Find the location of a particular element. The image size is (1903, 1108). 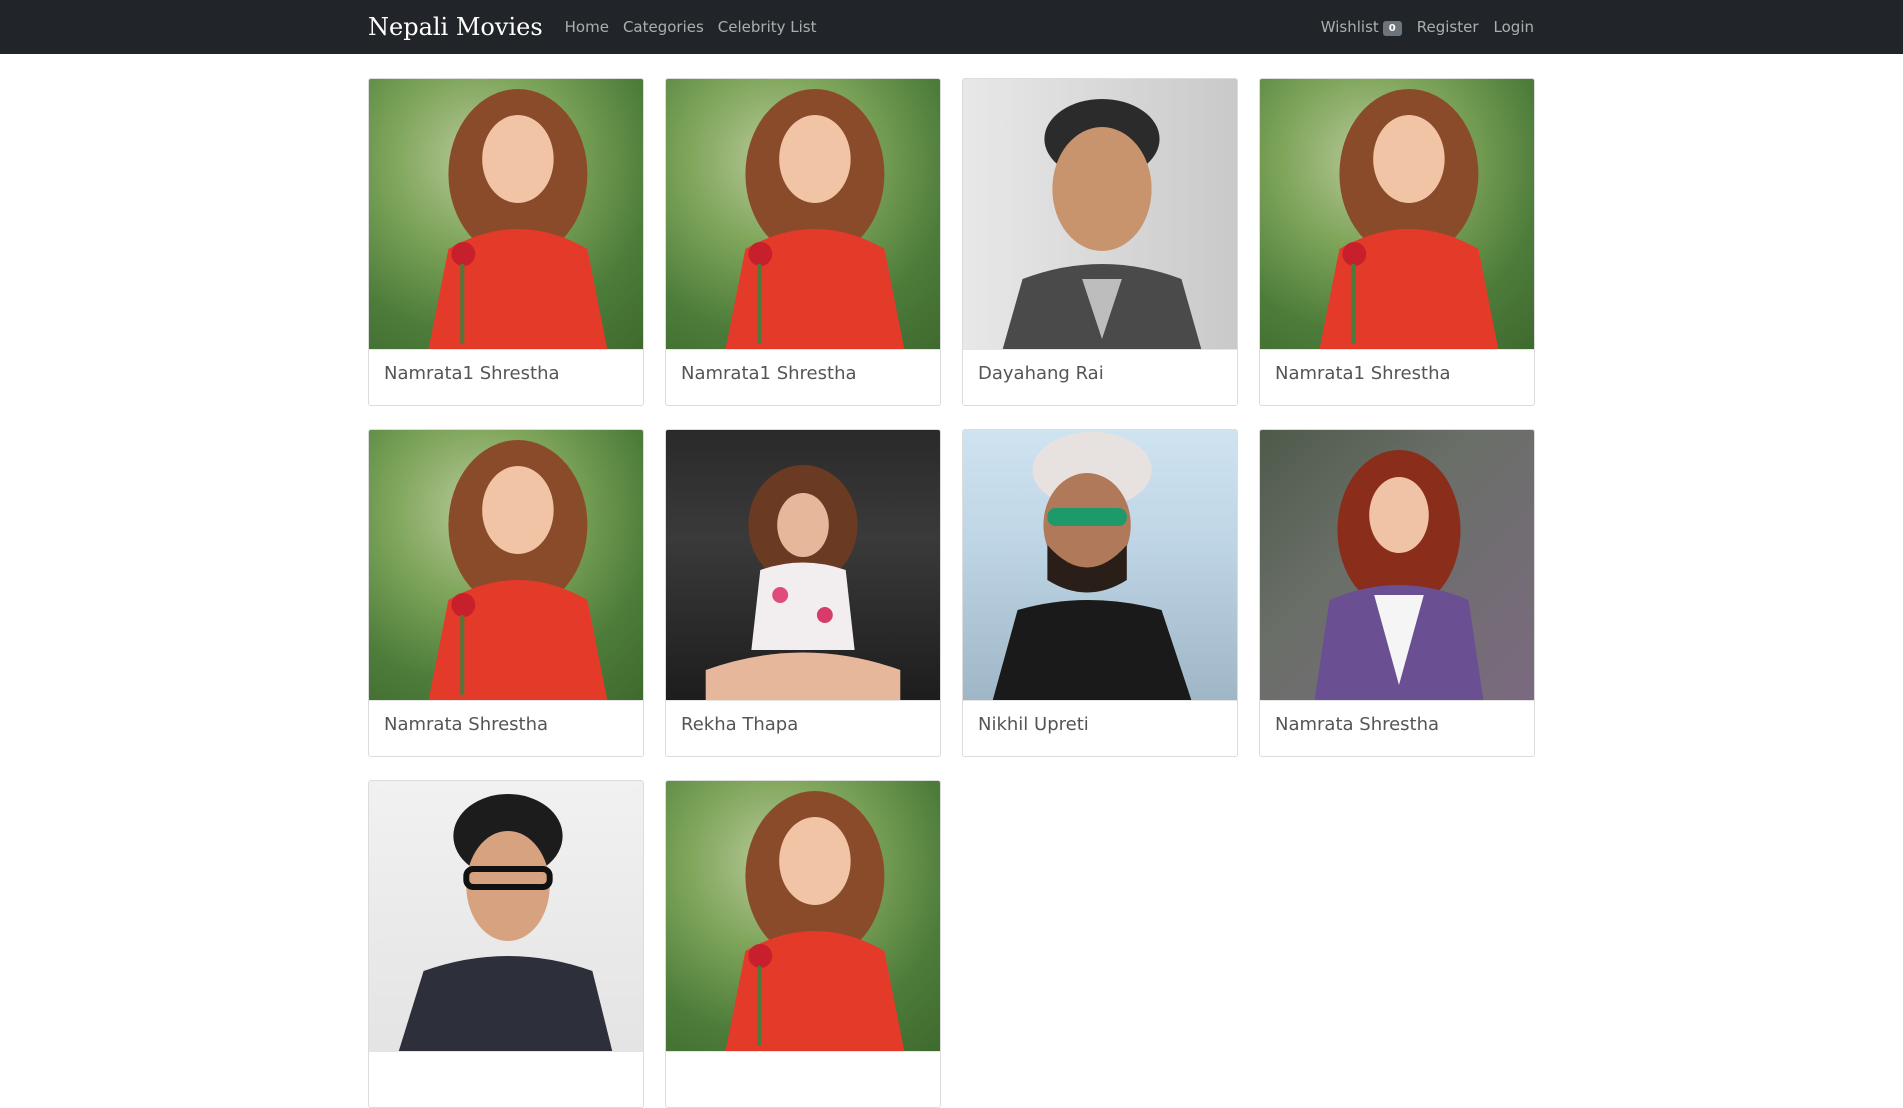

card-body: Dayahang Rai is located at coordinates (1100, 377).